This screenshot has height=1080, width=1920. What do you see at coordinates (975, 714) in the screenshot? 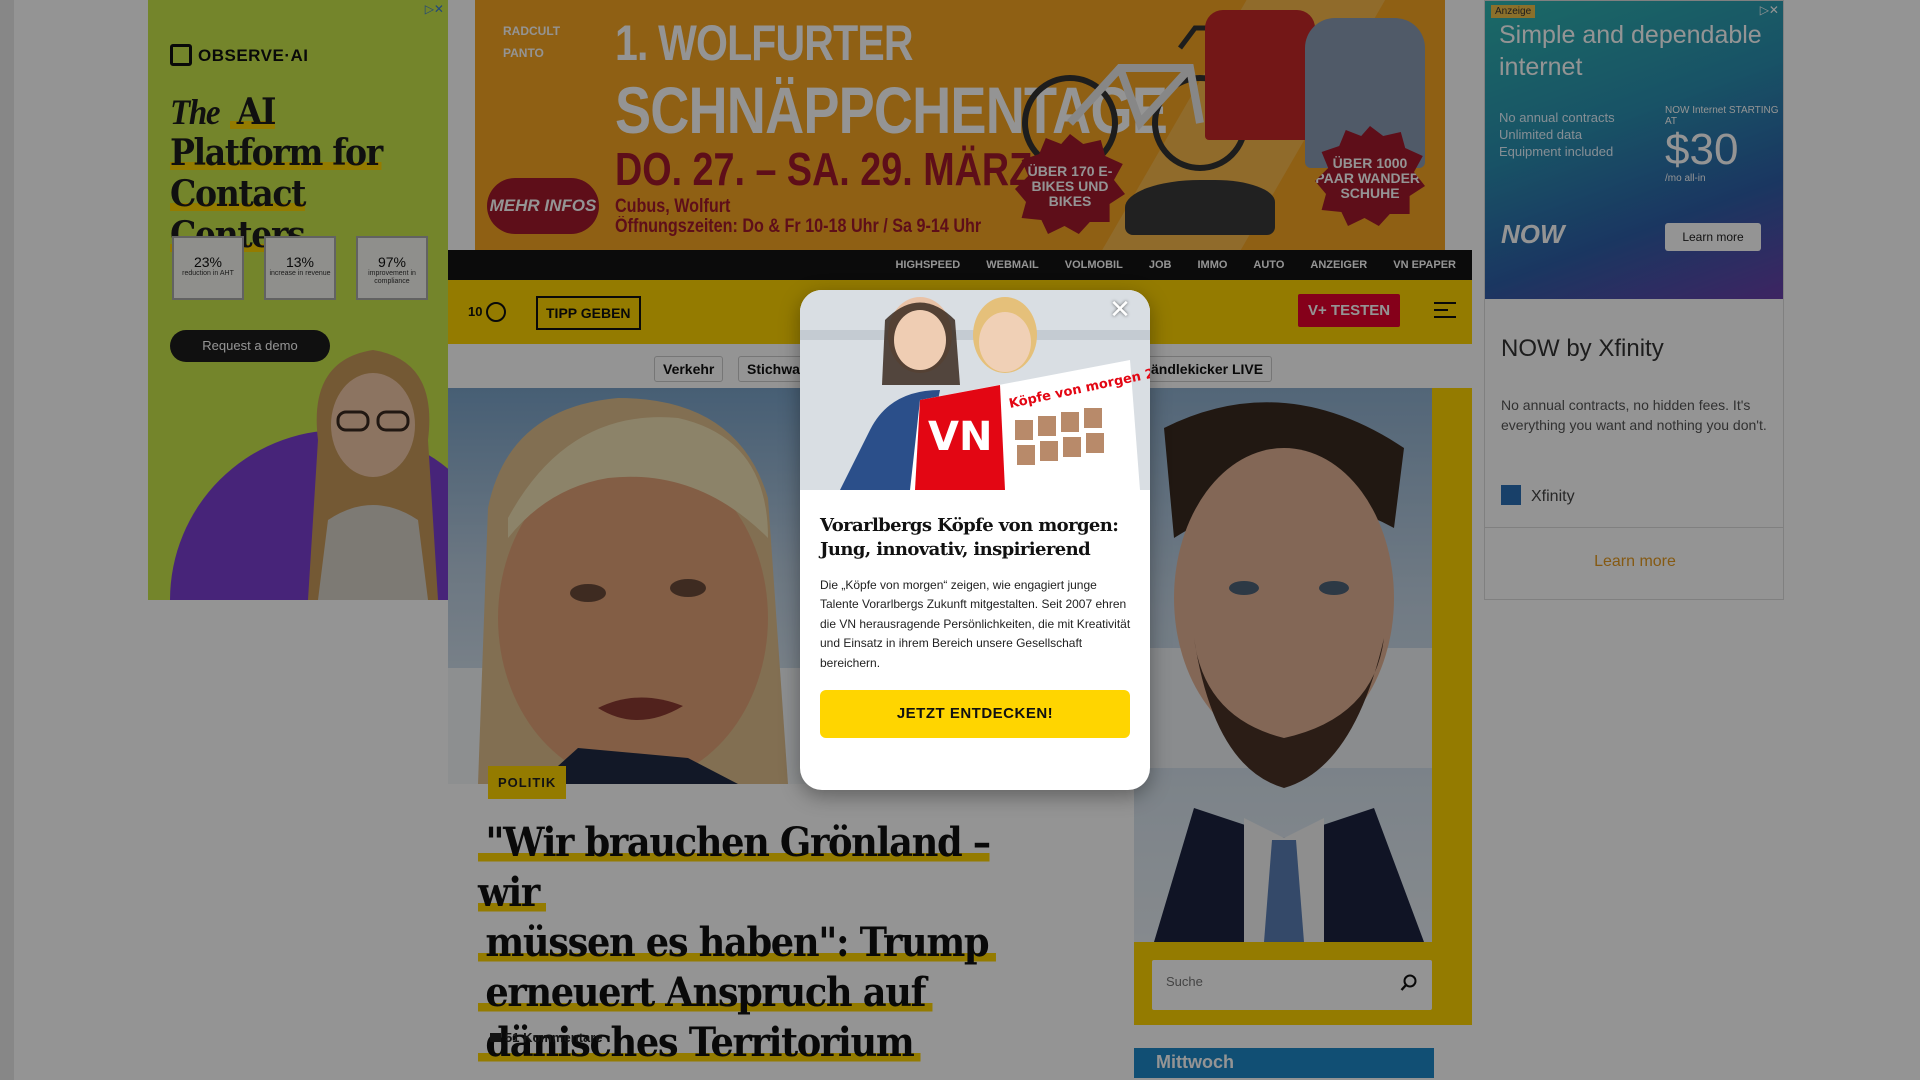
I see `jetzt-entdecken-button: JETZT ENTDECKEN!` at bounding box center [975, 714].